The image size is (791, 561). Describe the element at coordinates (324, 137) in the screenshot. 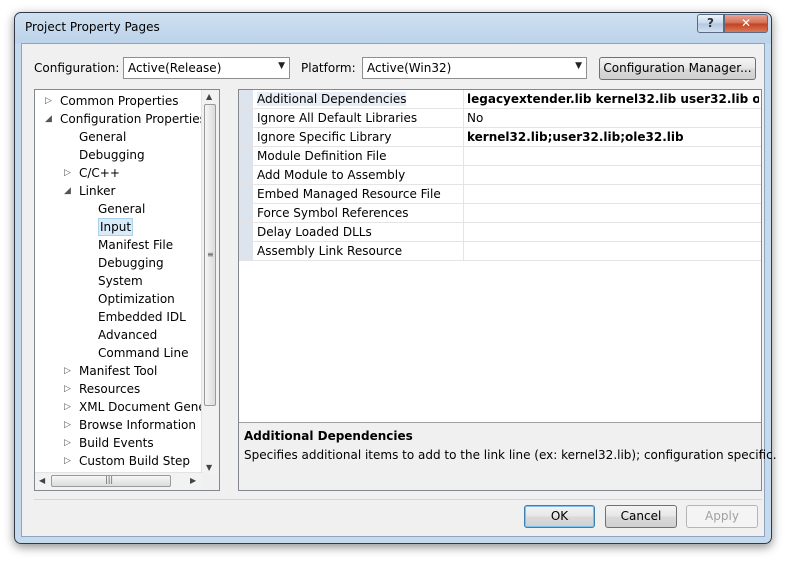

I see `property-name: Ignore Specific Library` at that location.